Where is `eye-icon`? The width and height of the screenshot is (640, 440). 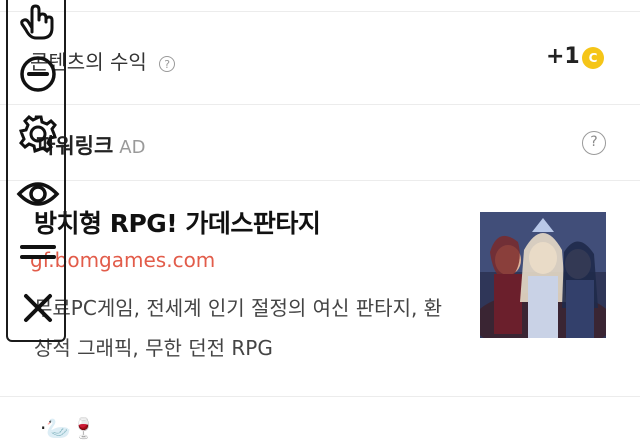 eye-icon is located at coordinates (38, 194).